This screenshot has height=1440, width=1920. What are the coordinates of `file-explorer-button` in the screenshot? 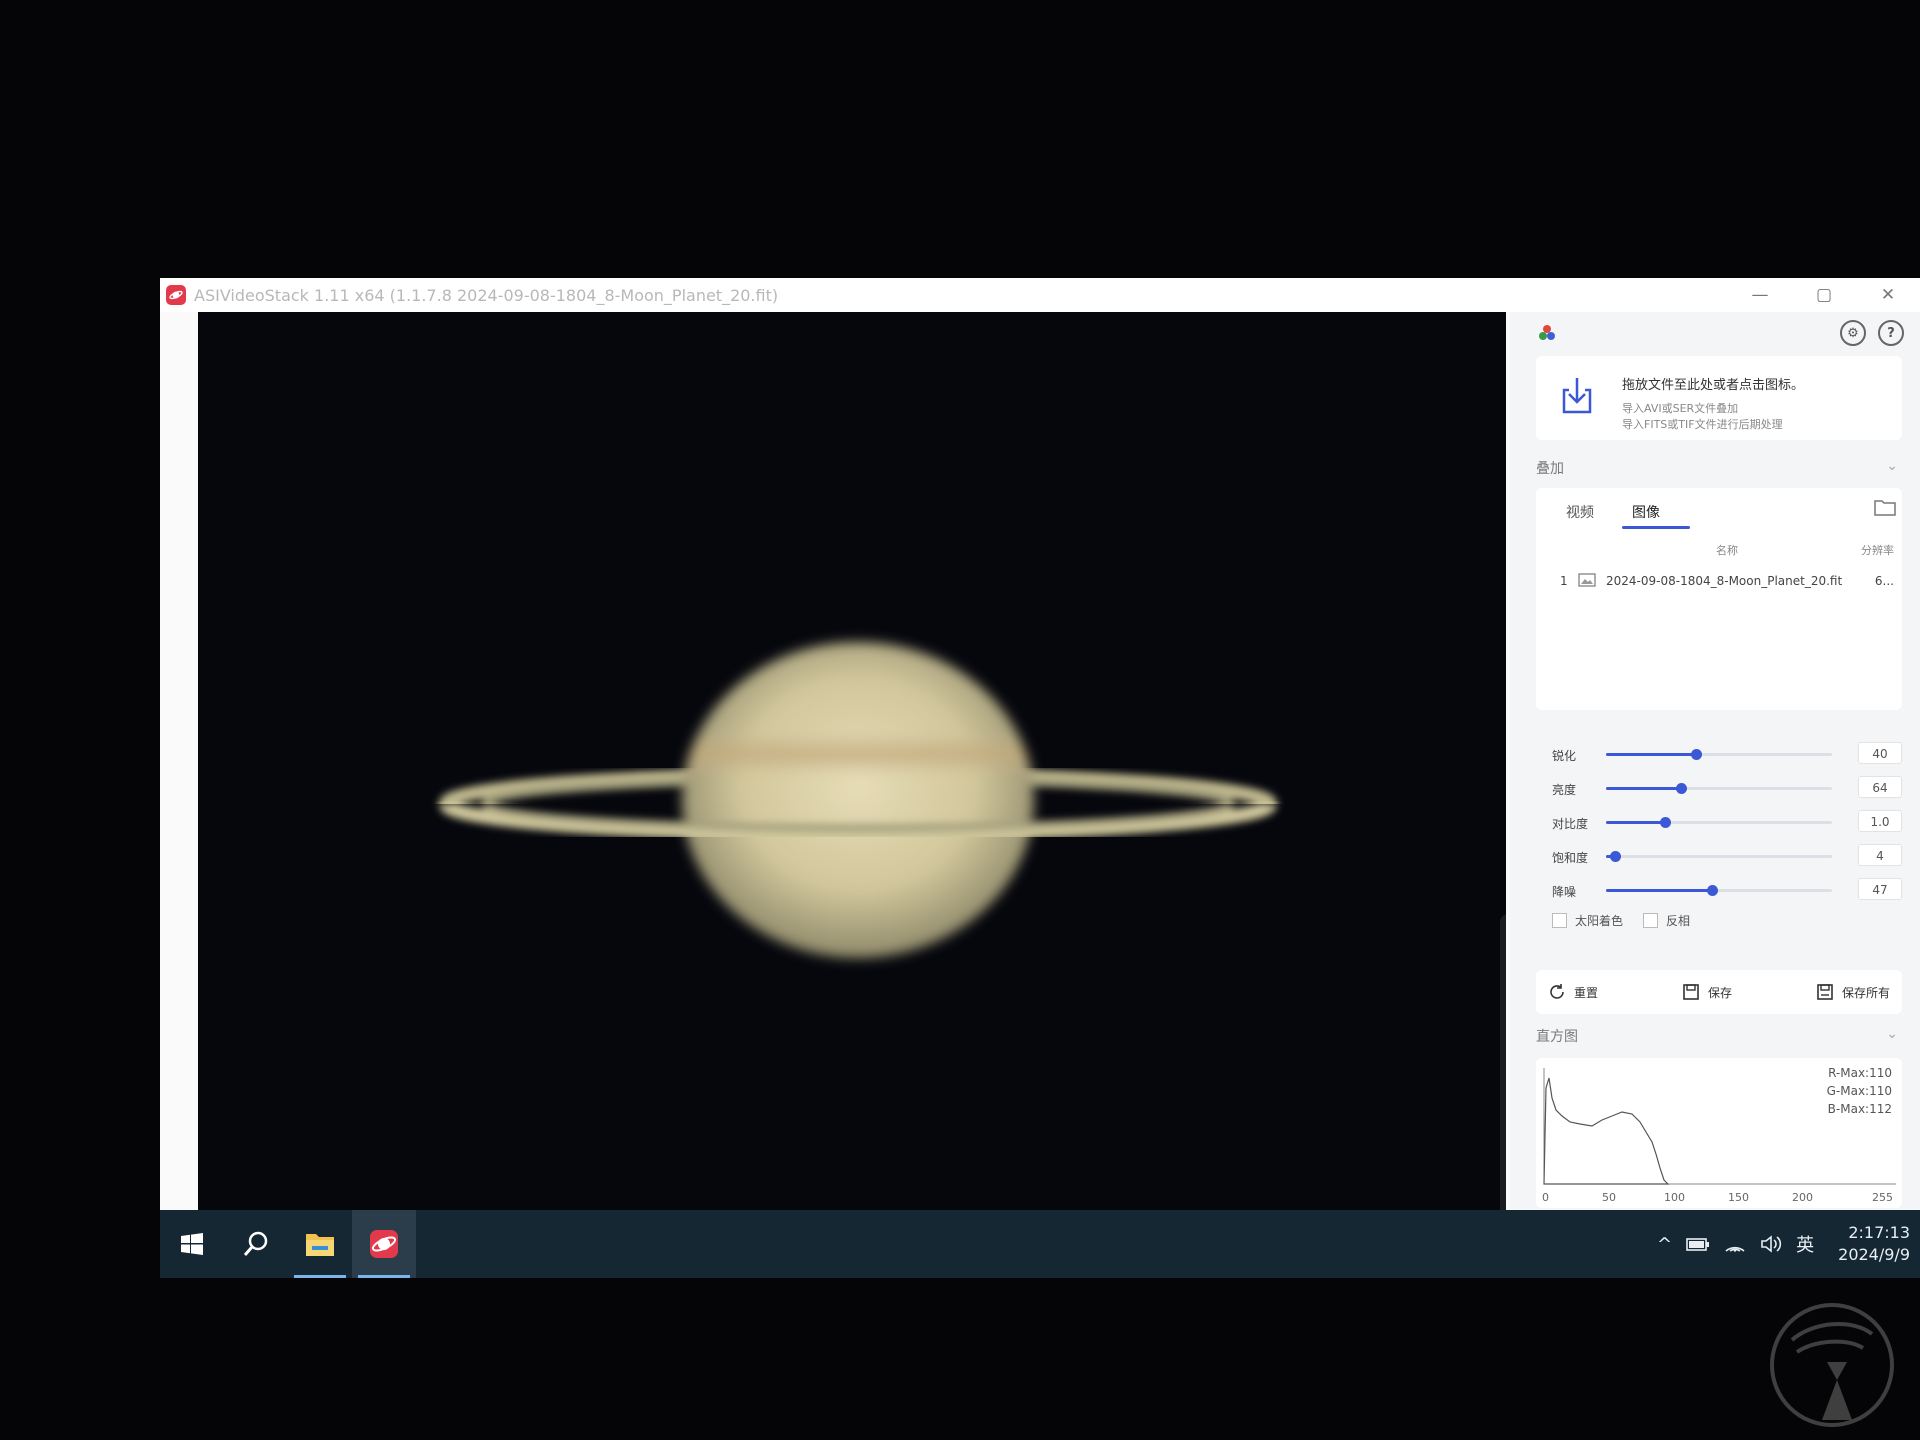 It's located at (320, 1244).